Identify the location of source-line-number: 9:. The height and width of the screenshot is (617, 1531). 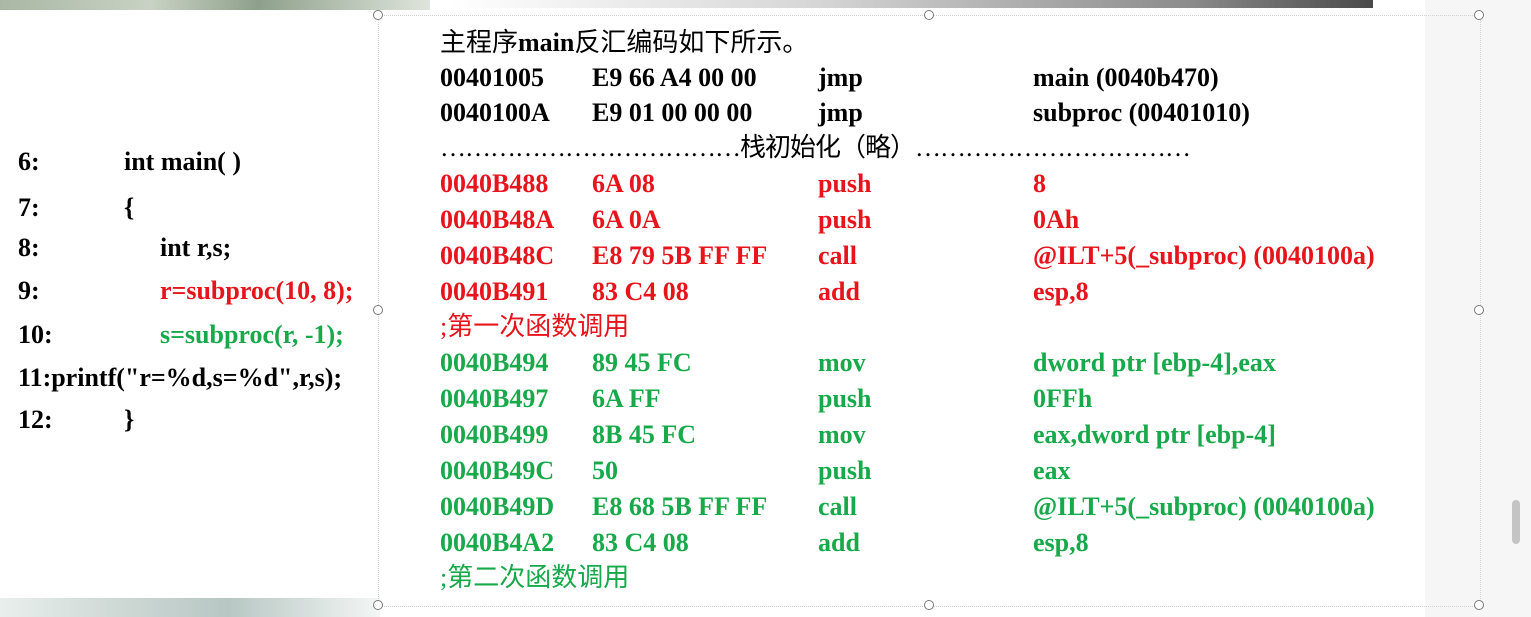
(29, 290).